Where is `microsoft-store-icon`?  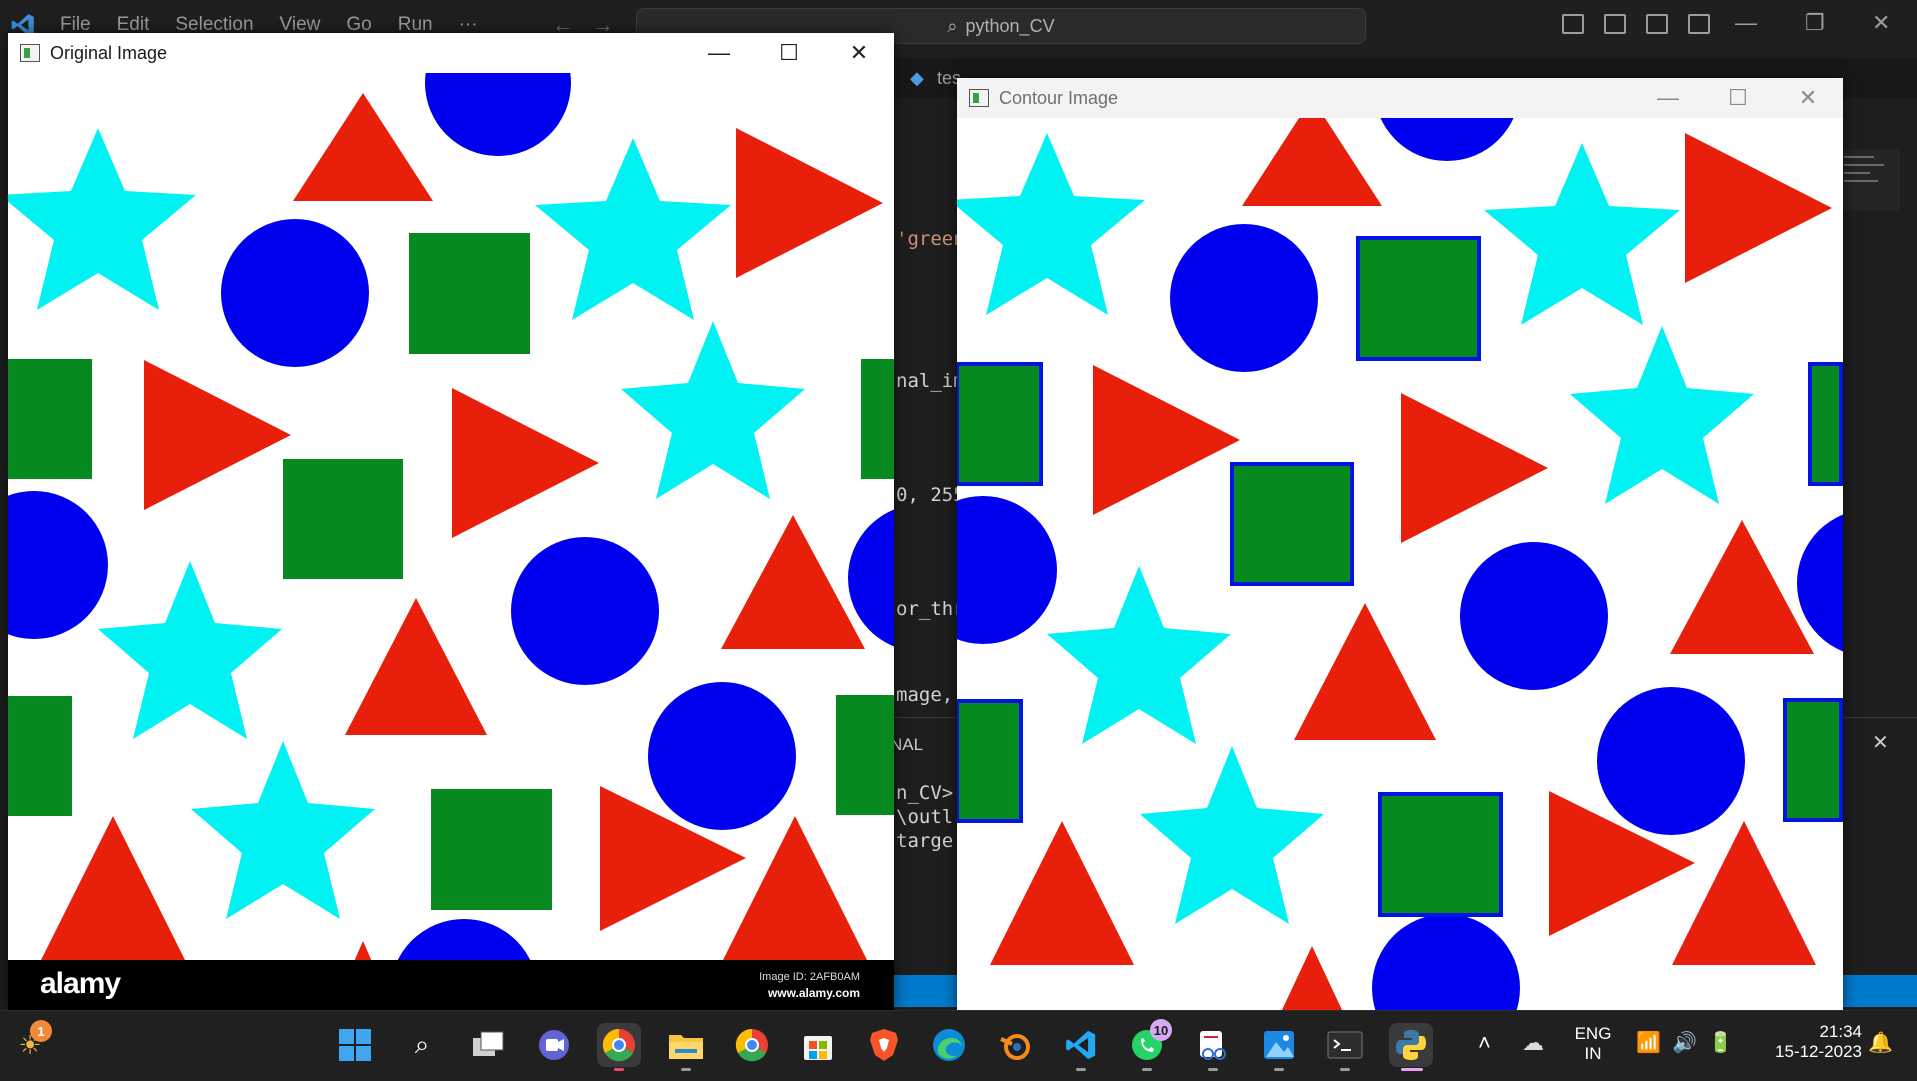
microsoft-store-icon is located at coordinates (818, 1045).